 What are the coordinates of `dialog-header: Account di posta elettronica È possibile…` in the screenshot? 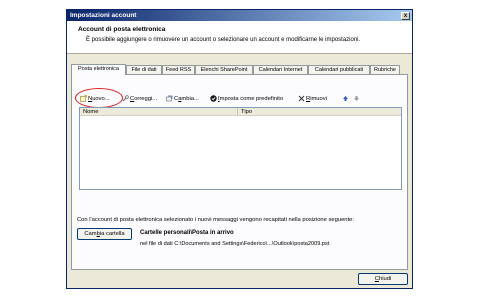 It's located at (239, 37).